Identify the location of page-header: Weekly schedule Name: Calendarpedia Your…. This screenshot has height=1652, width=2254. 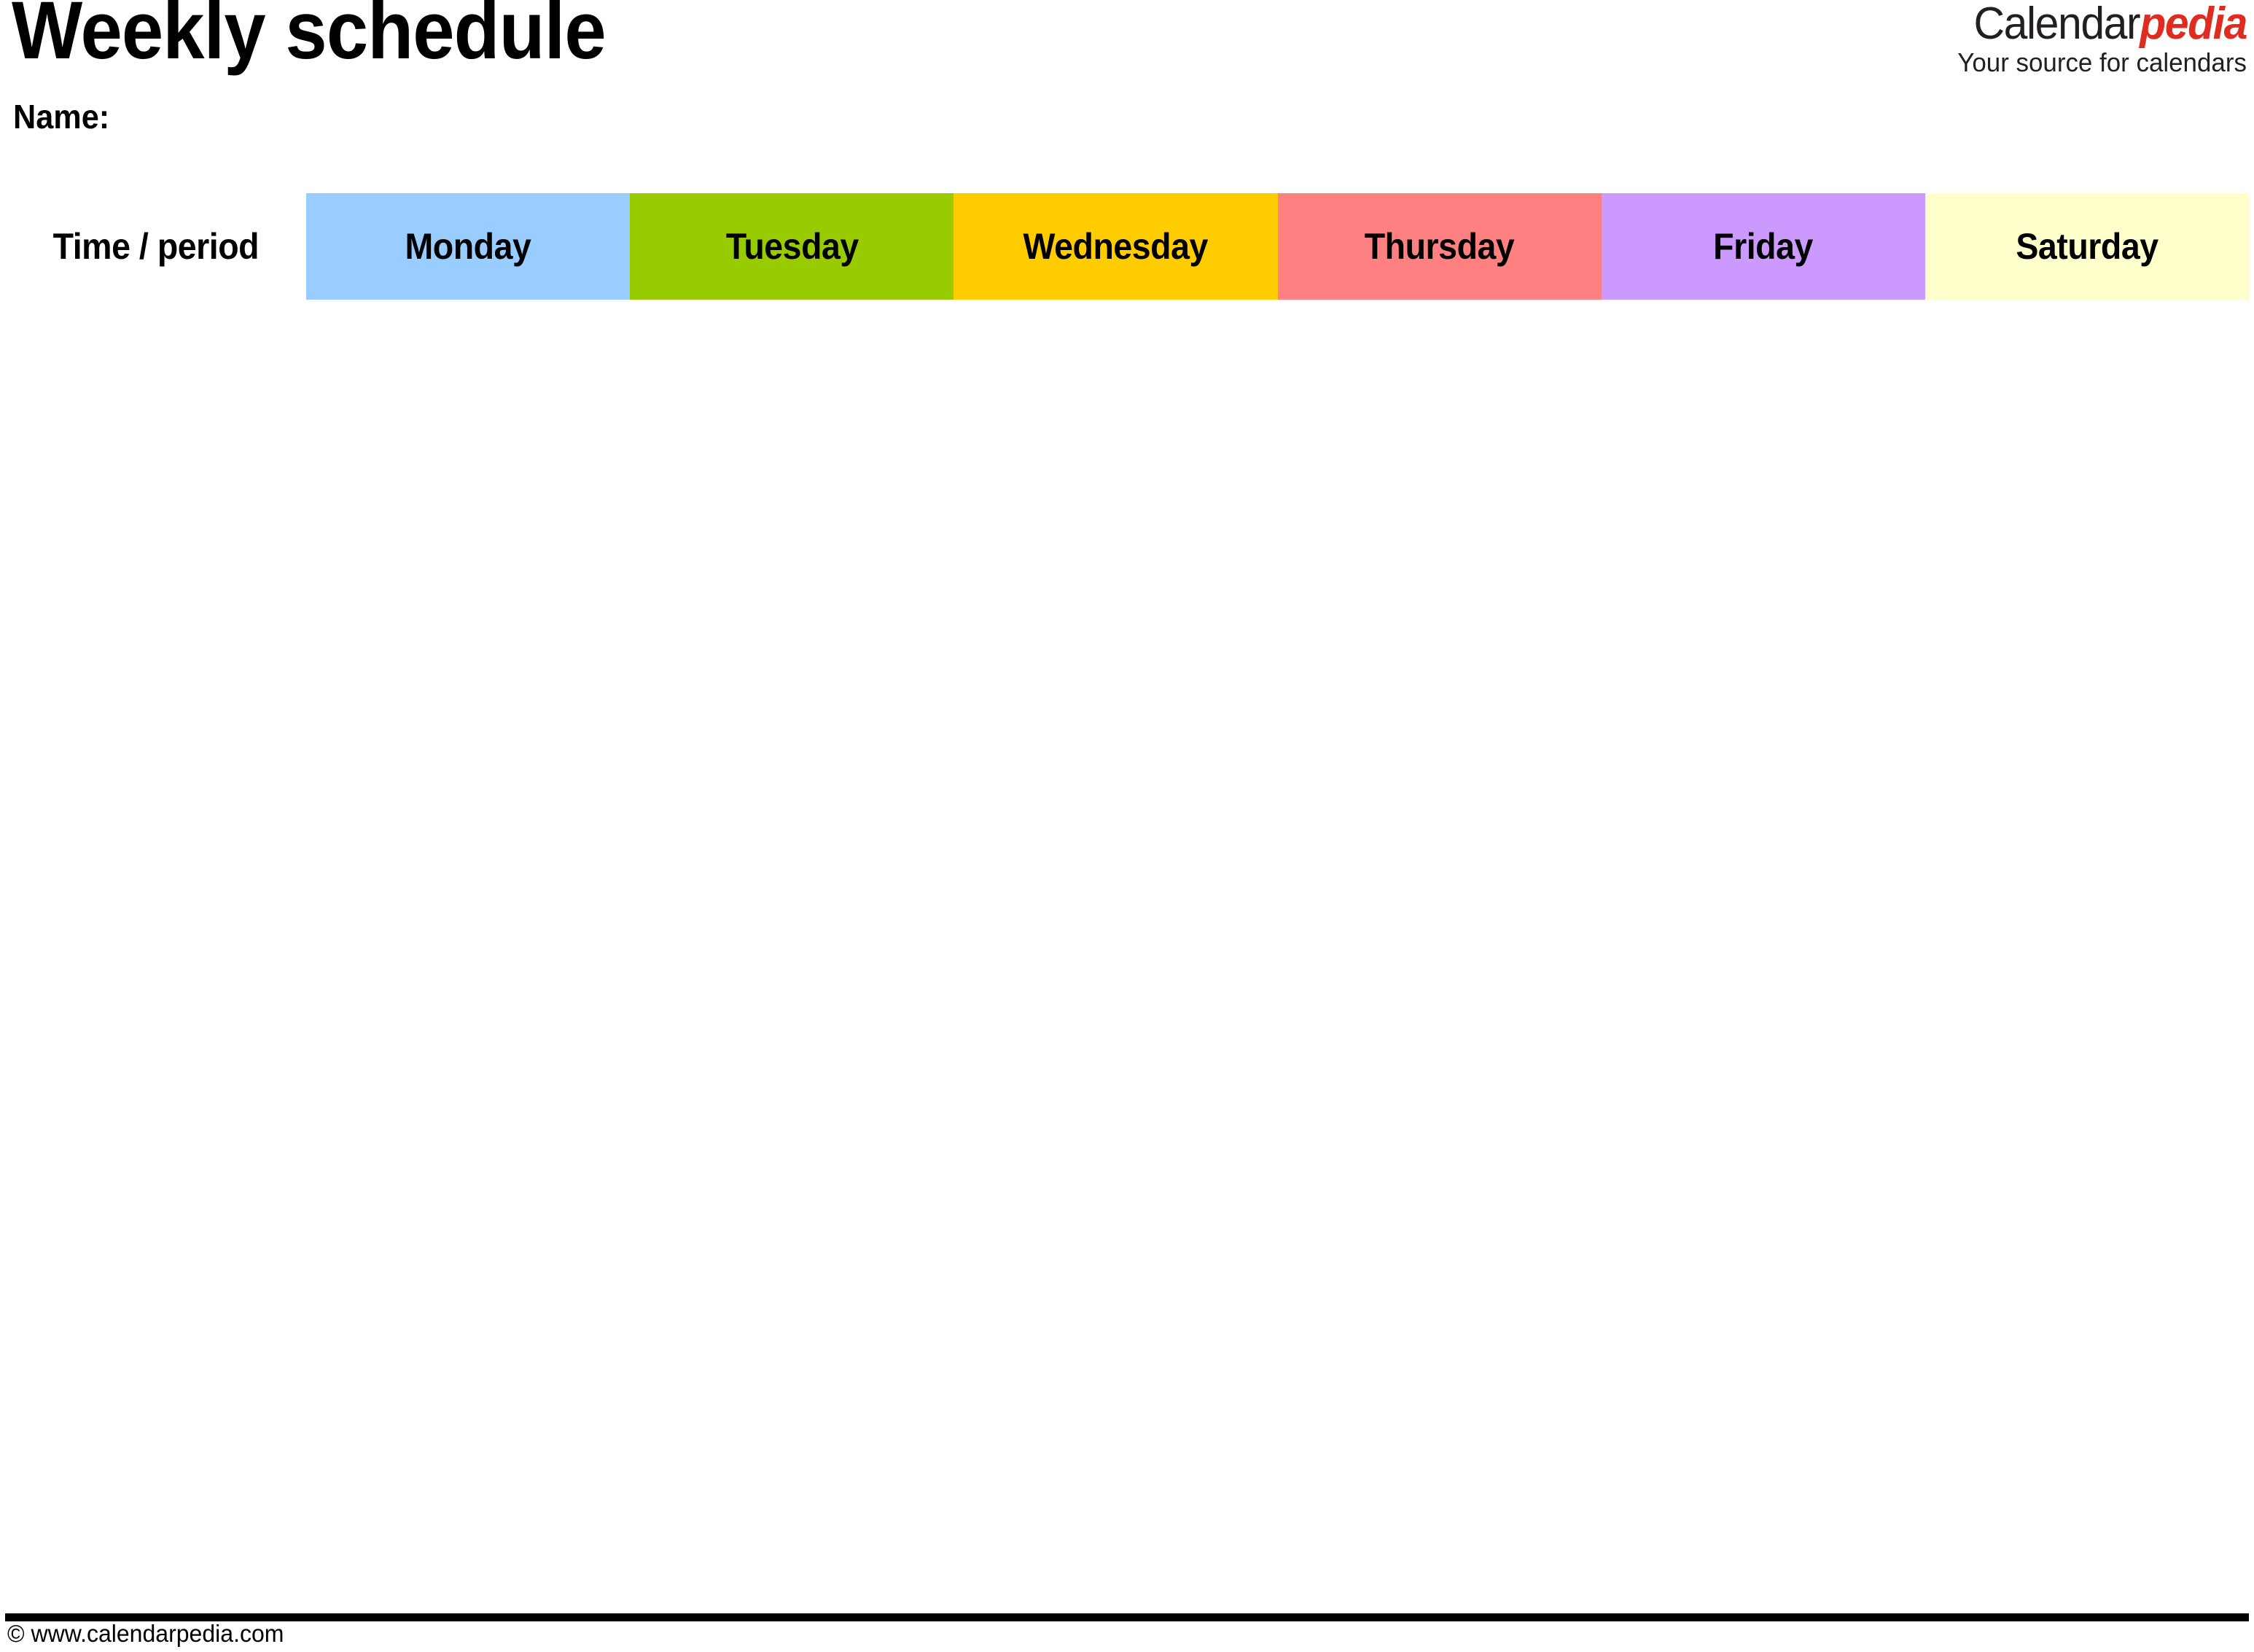
(1127, 96).